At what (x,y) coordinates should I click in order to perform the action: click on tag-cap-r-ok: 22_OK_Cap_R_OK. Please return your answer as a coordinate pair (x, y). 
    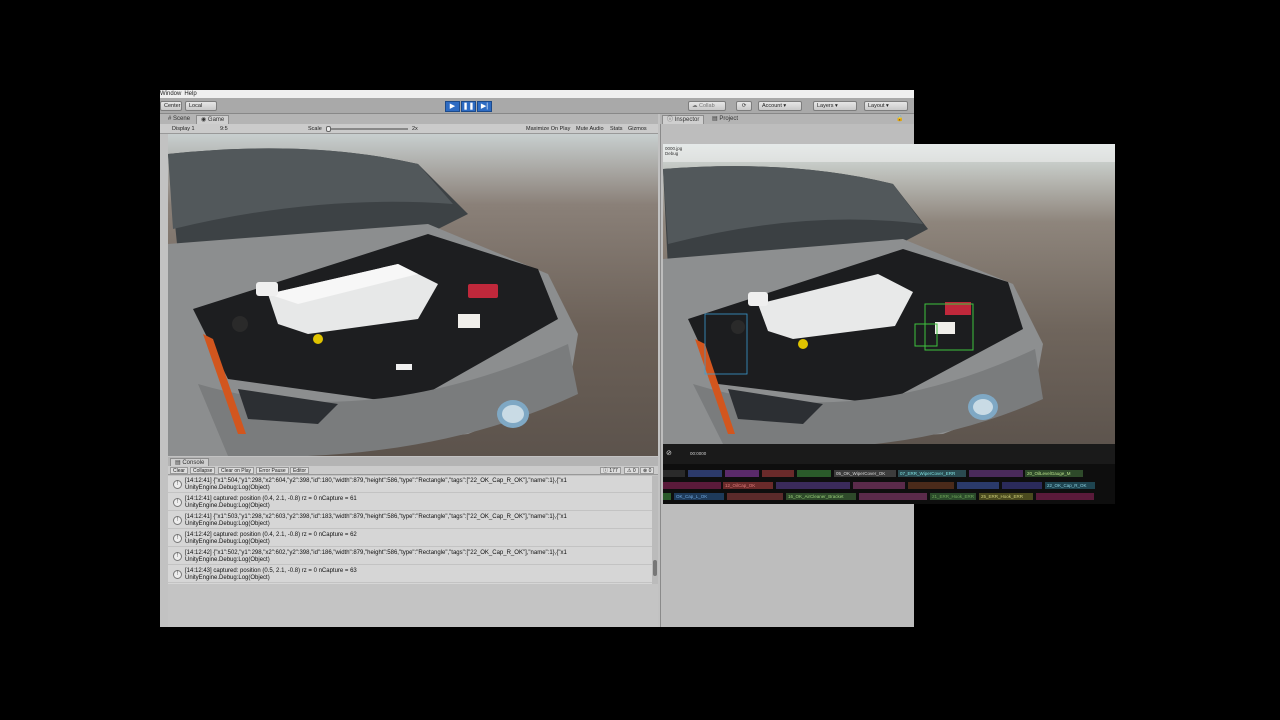
    Looking at the image, I should click on (1070, 485).